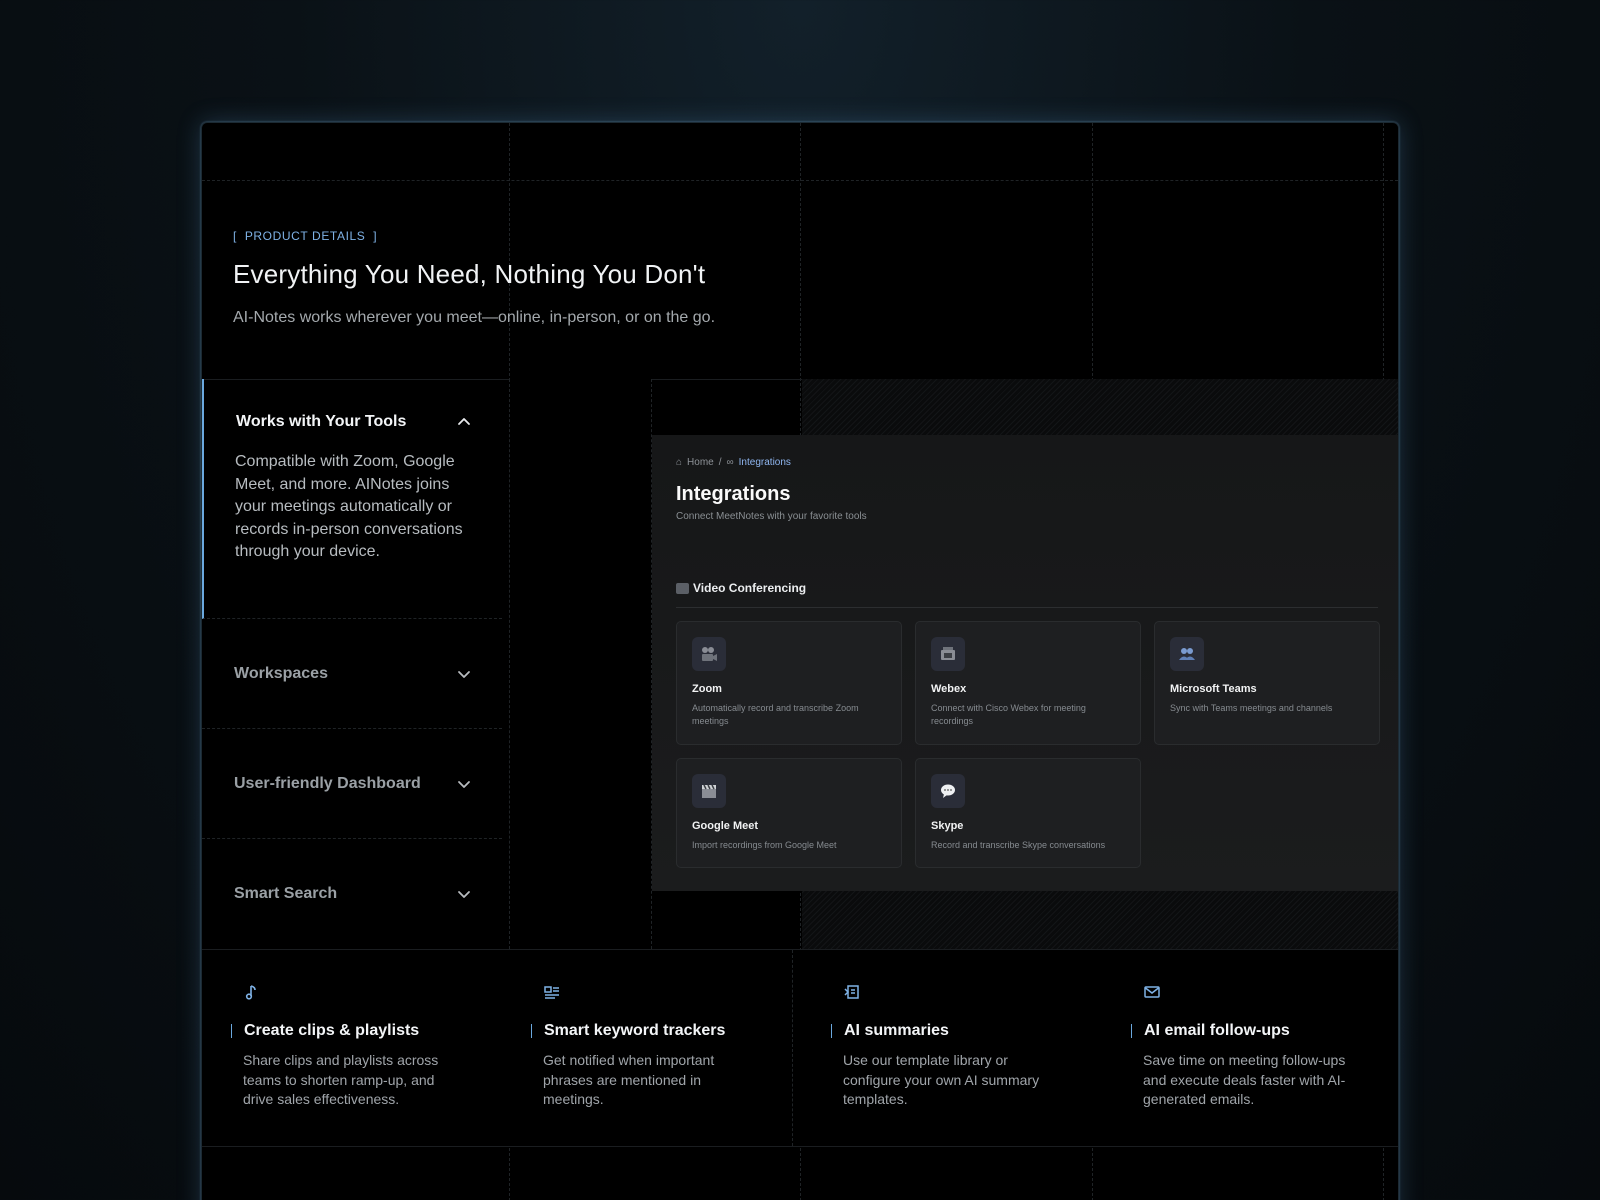 The image size is (1600, 1200). I want to click on mail-icon, so click(1152, 992).